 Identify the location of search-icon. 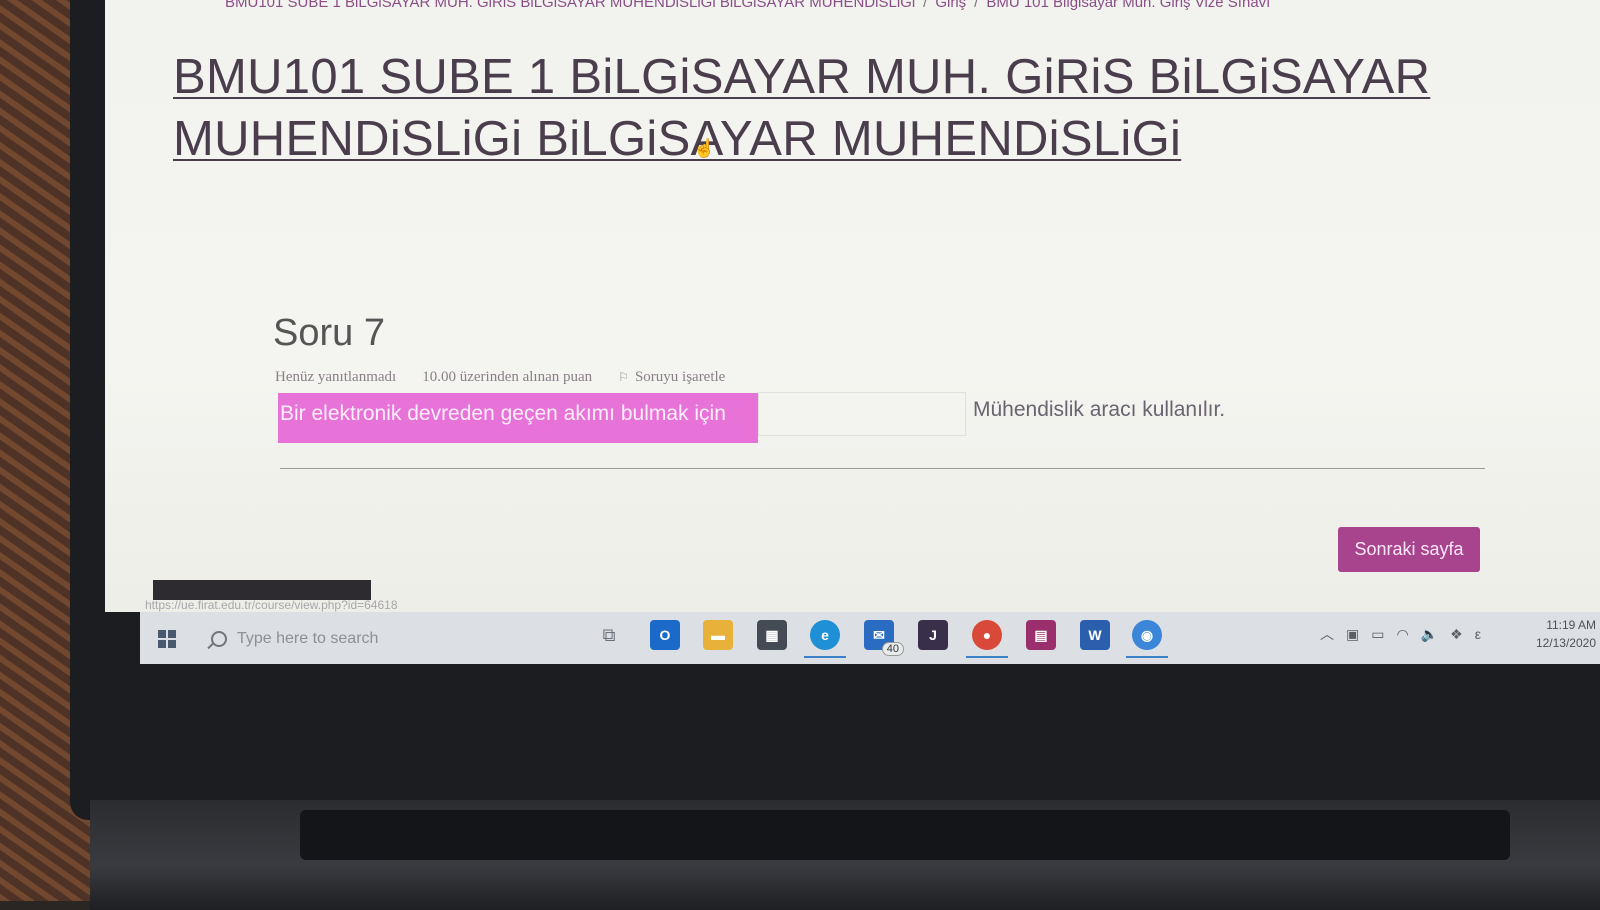
(219, 639).